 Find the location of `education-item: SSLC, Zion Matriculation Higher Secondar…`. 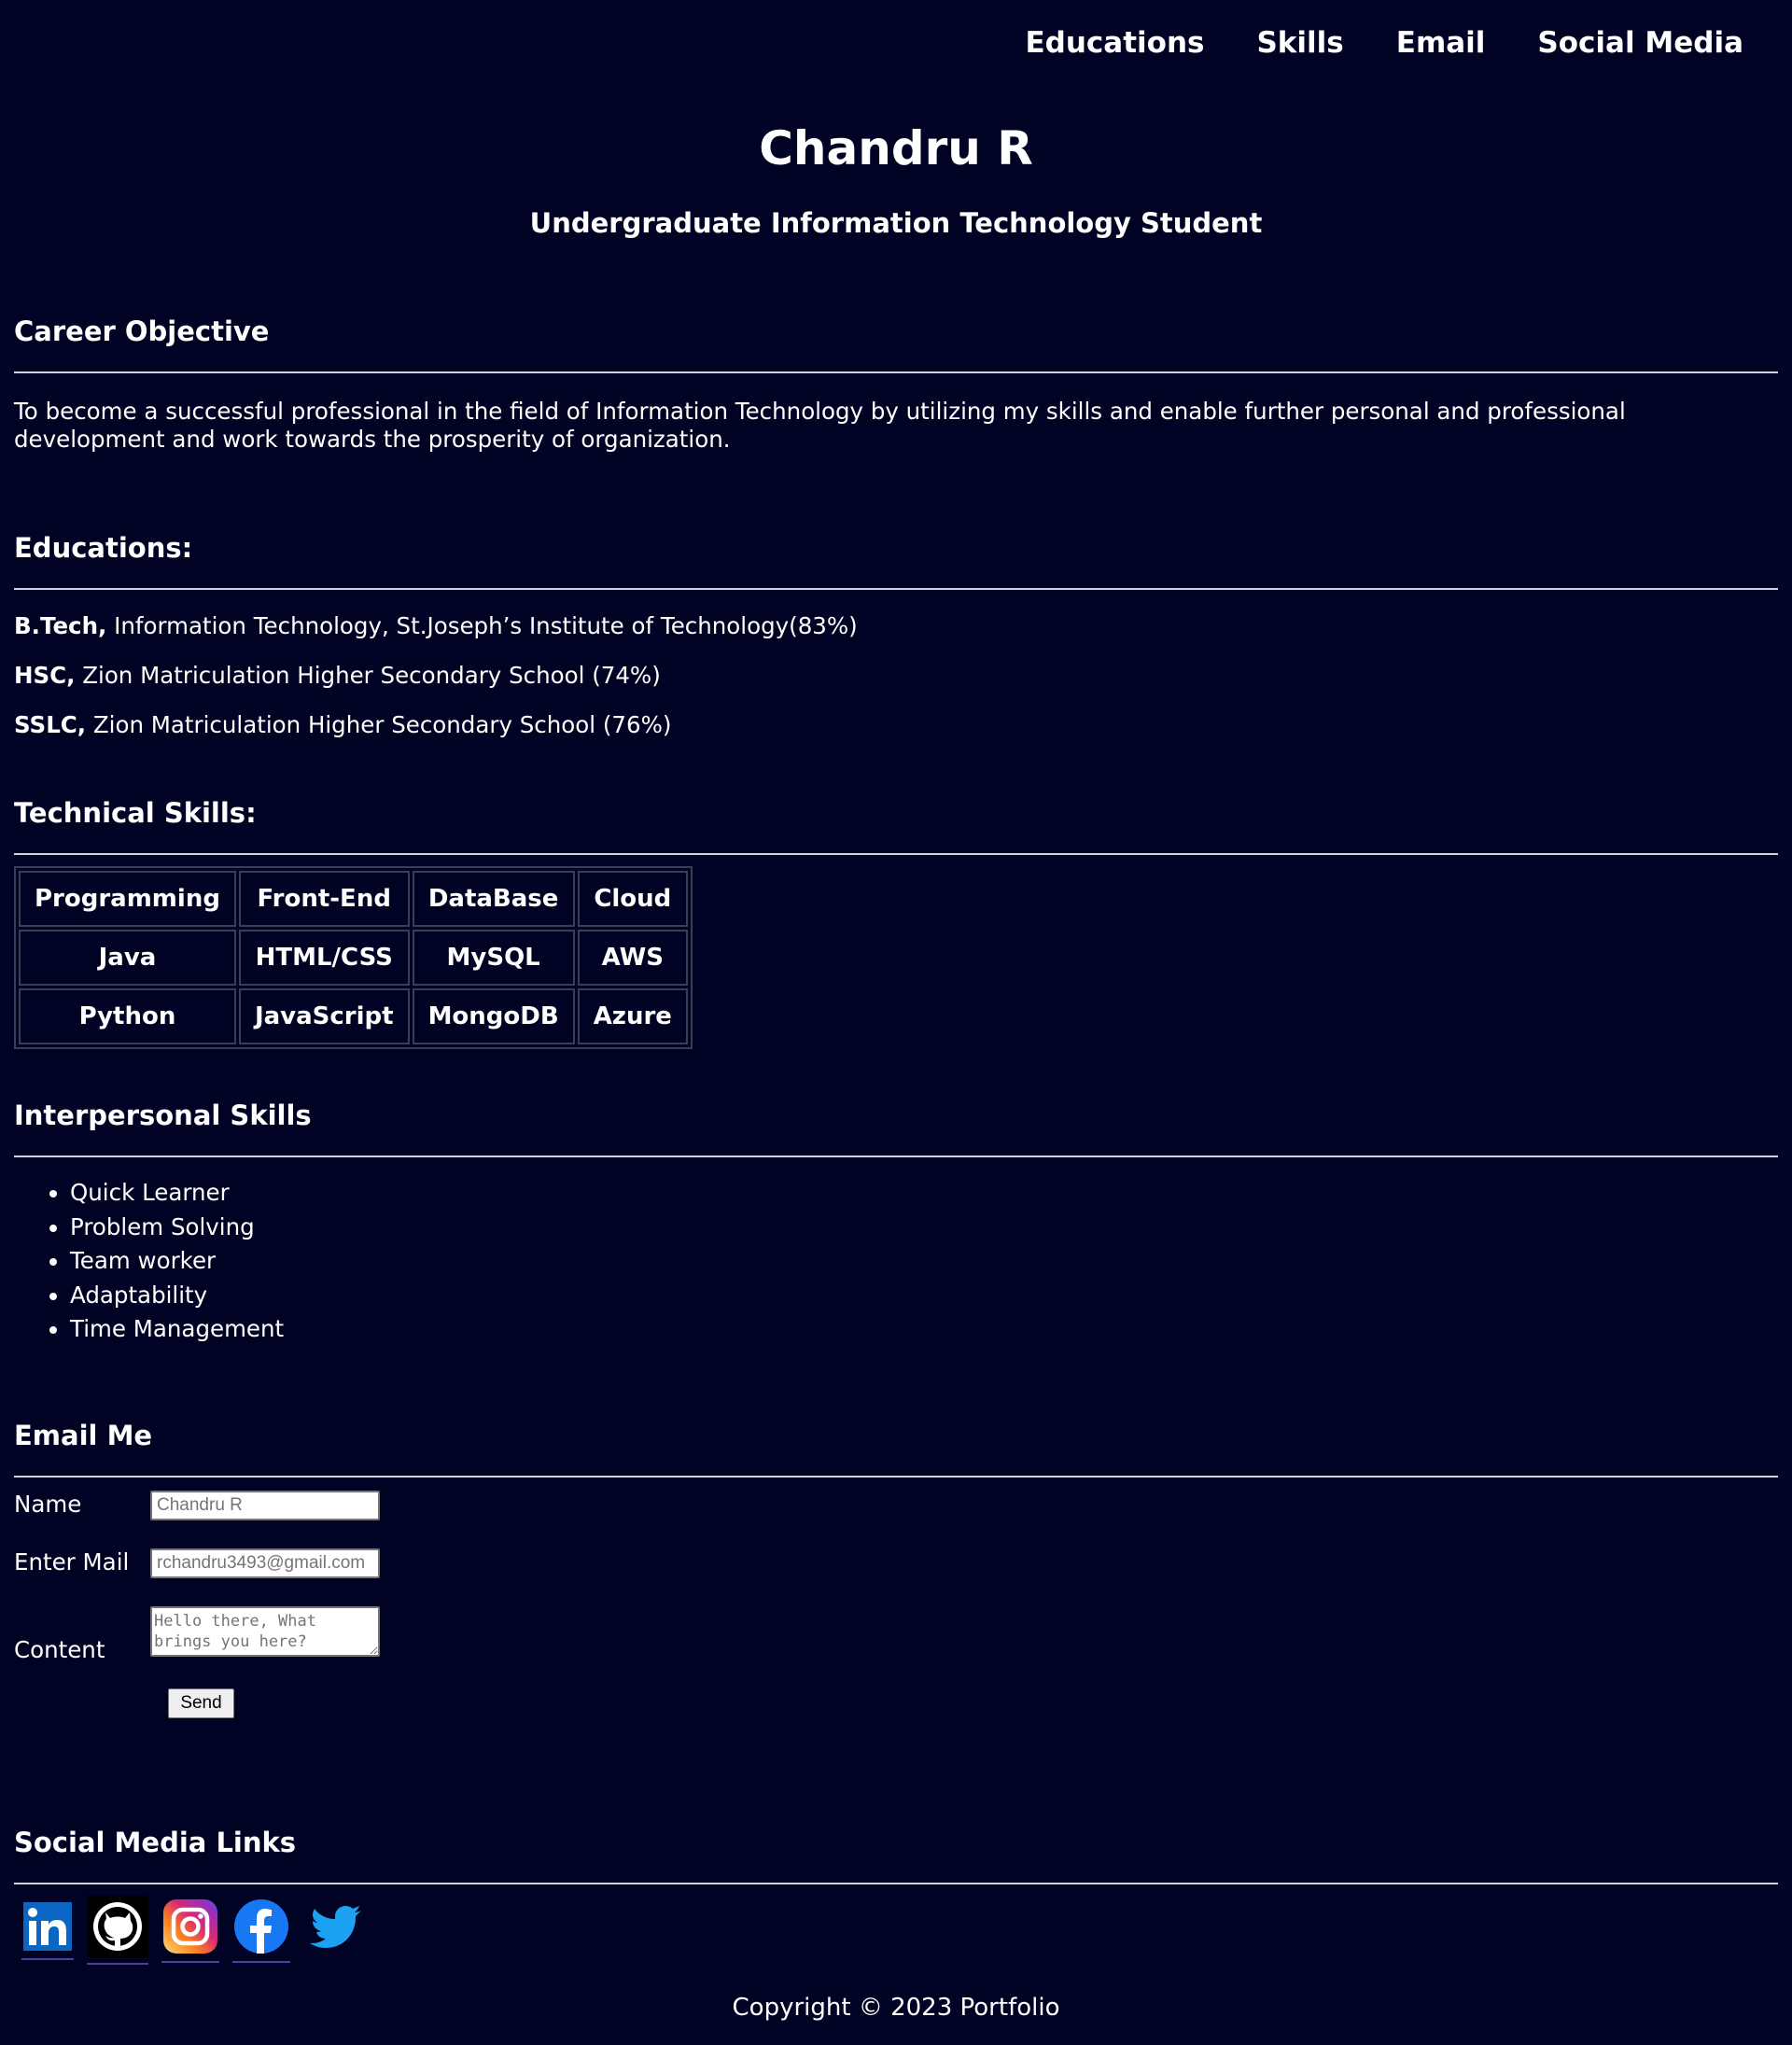

education-item: SSLC, Zion Matriculation Higher Secondar… is located at coordinates (896, 725).